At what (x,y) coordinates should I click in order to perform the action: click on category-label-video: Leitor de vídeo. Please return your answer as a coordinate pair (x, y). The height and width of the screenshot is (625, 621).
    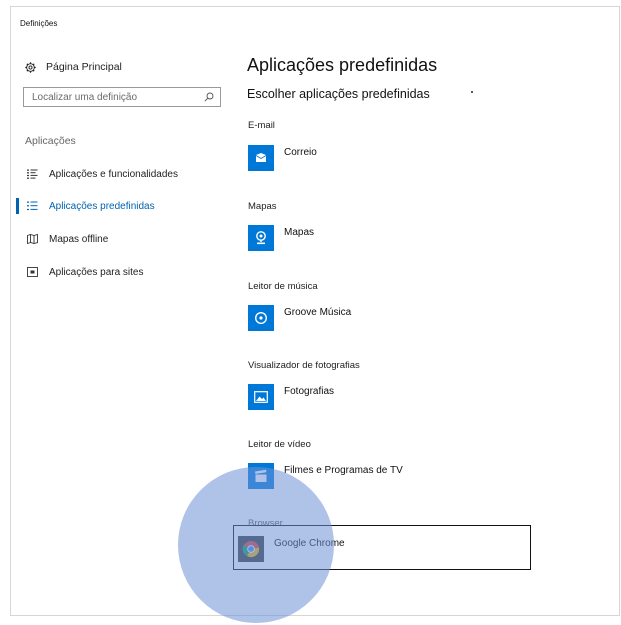
    Looking at the image, I should click on (279, 444).